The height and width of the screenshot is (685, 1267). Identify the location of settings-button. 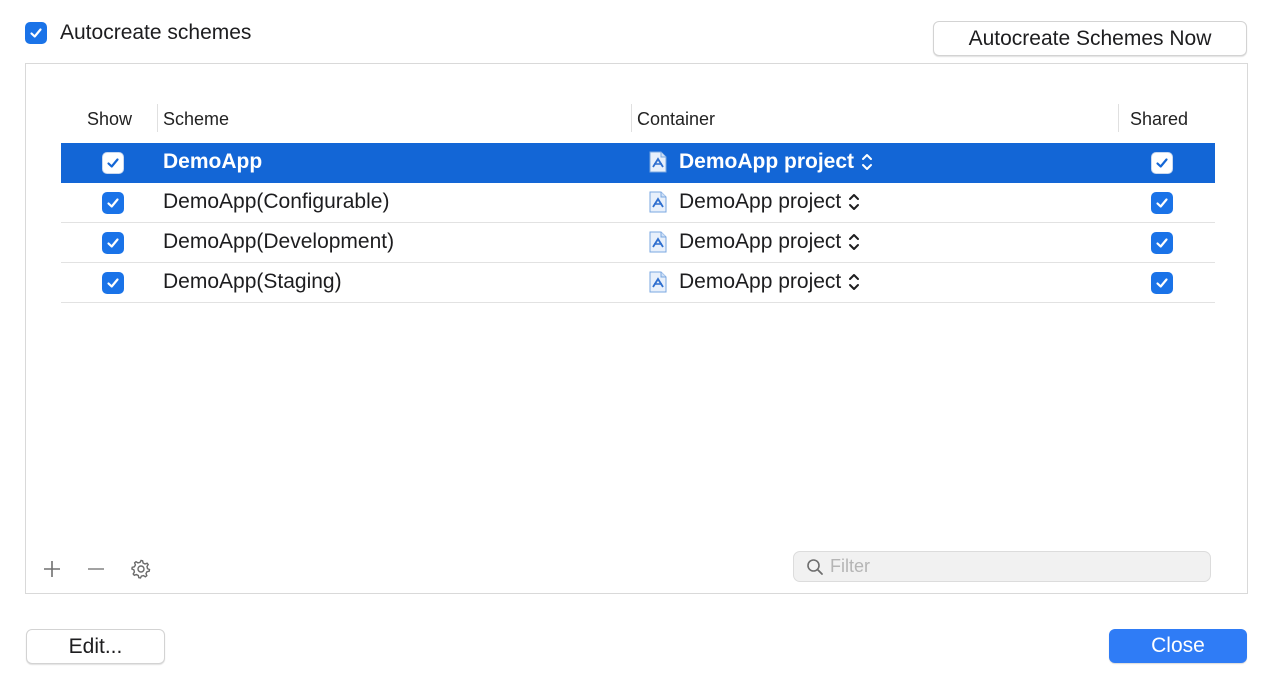
(141, 569).